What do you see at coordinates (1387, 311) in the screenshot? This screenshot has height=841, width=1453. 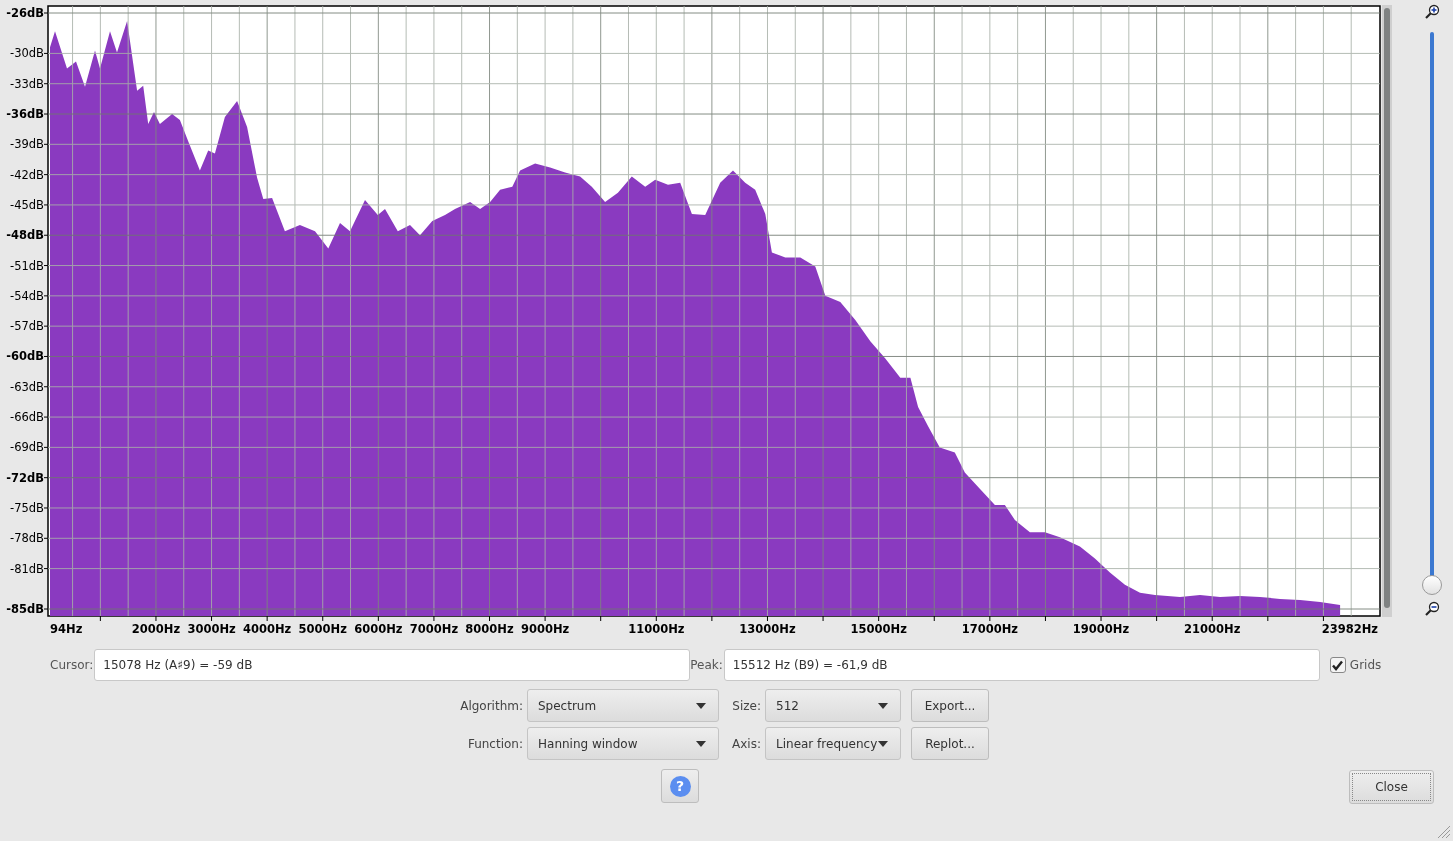 I see `scrollbar` at bounding box center [1387, 311].